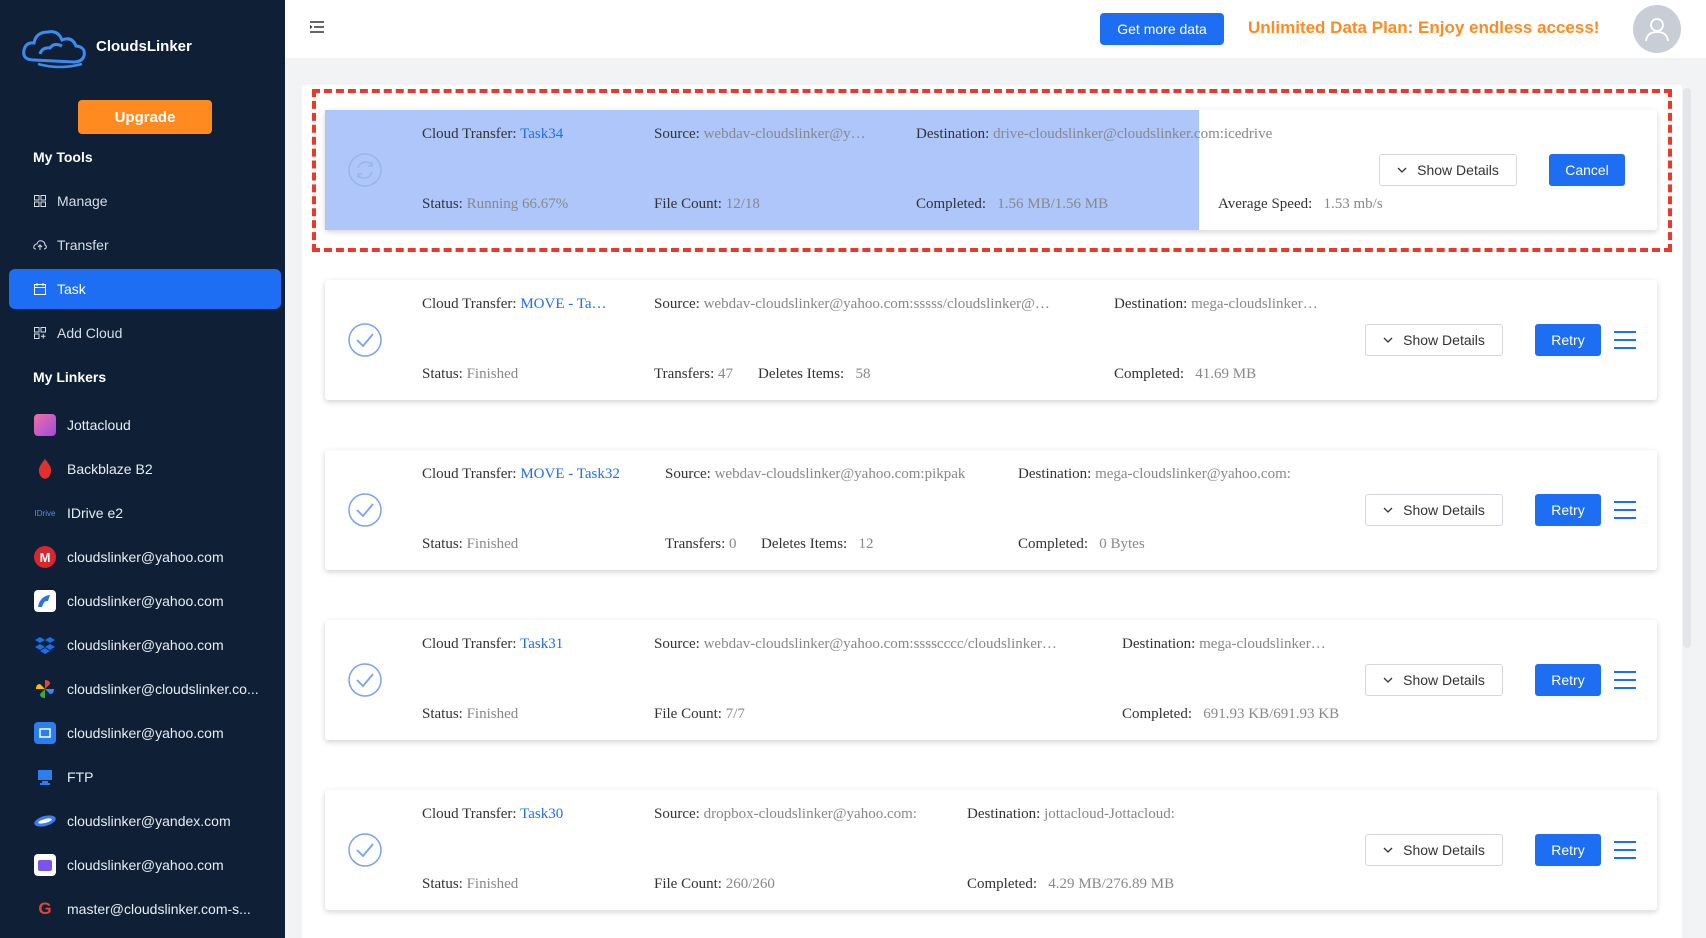 This screenshot has height=938, width=1706. Describe the element at coordinates (149, 821) in the screenshot. I see `linker-label: cloudslinker@yandex.com` at that location.